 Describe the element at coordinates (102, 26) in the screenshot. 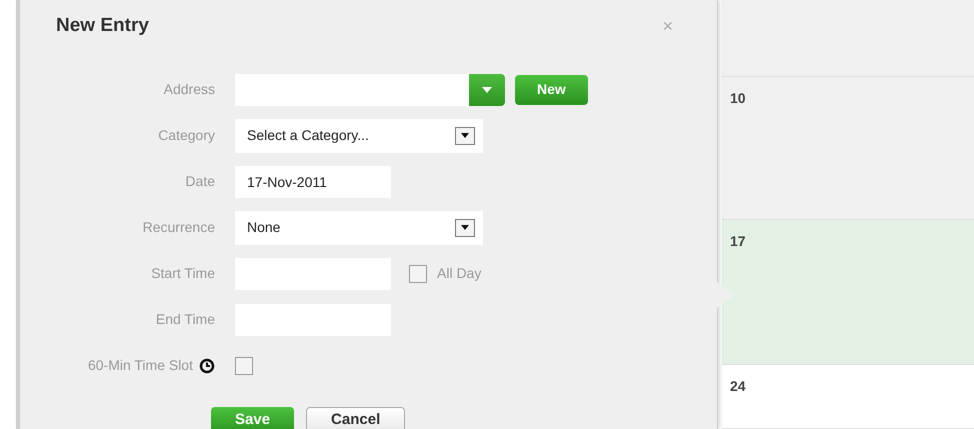

I see `dialog-title: New Entry` at that location.